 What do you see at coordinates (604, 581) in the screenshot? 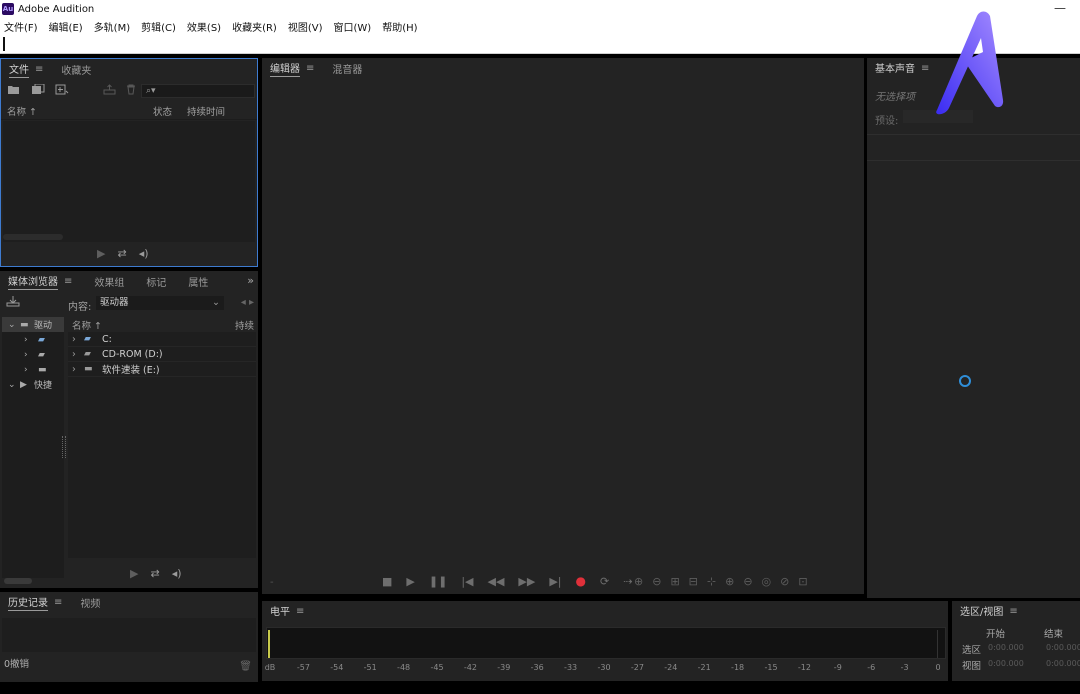
I see `loop-button: ⟳` at bounding box center [604, 581].